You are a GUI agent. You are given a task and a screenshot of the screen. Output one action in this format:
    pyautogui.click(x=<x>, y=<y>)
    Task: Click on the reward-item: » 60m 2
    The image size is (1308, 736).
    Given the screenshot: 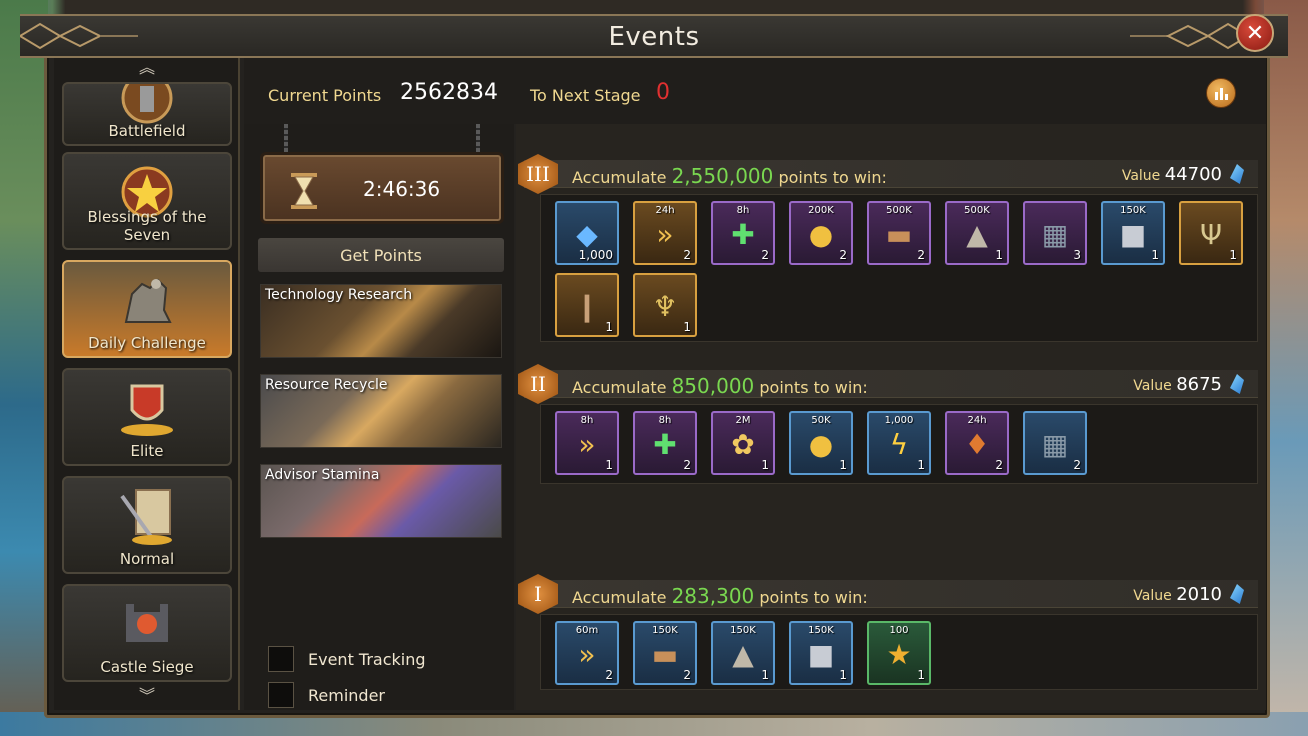 What is the action you would take?
    pyautogui.click(x=587, y=653)
    